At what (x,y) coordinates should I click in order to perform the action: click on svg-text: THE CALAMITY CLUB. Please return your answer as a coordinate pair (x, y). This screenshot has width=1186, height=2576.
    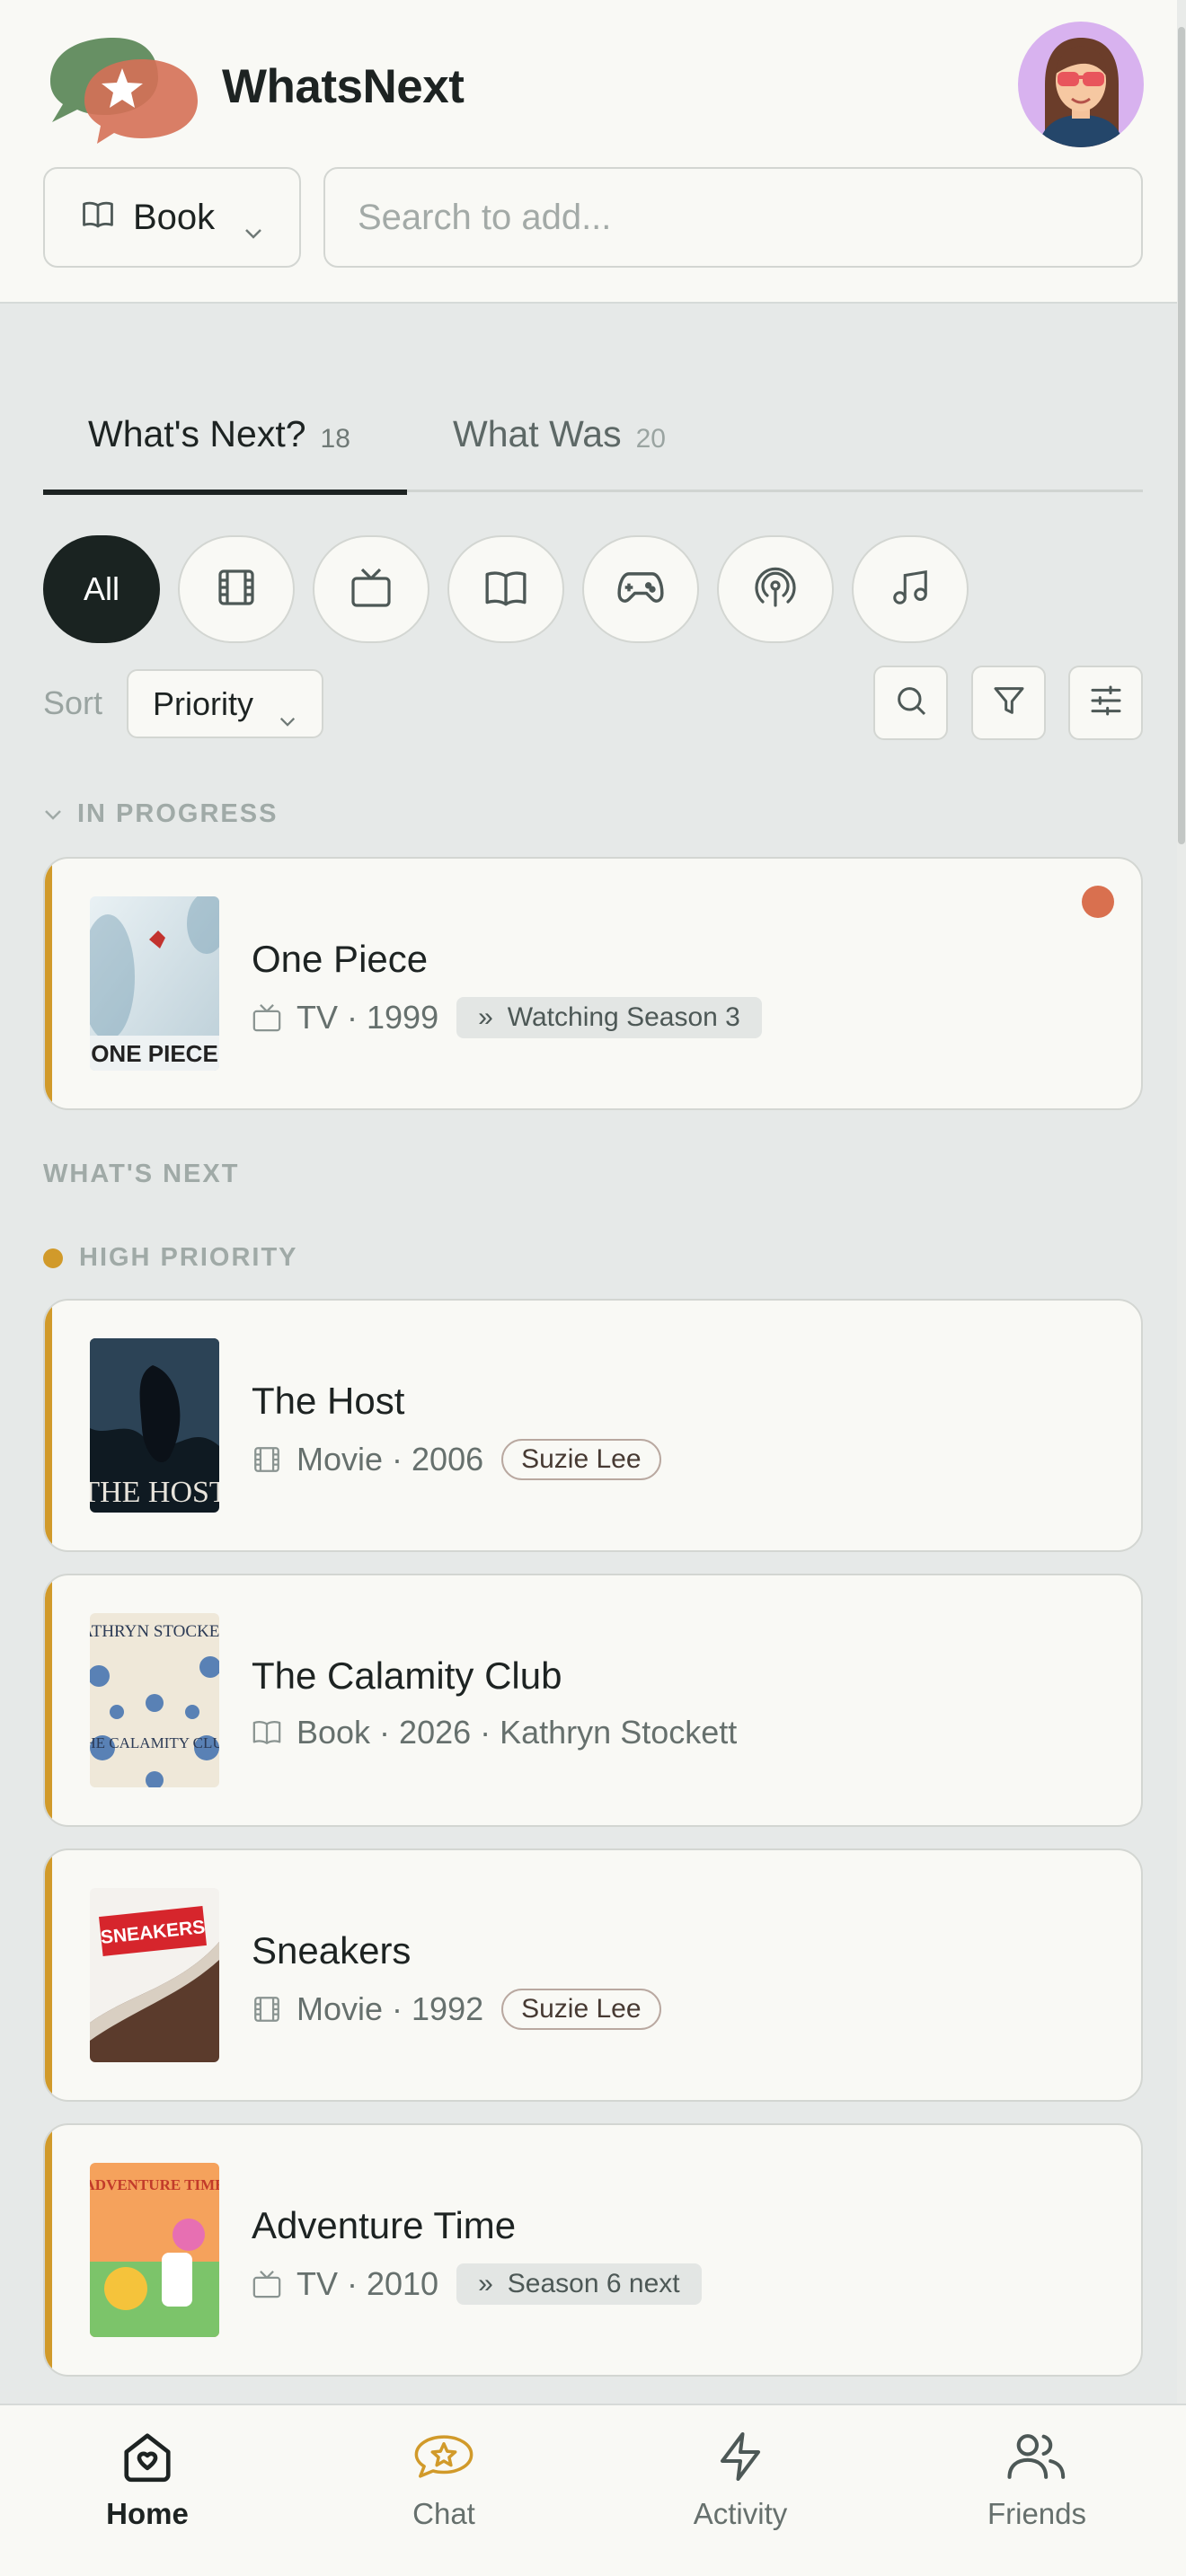
    Looking at the image, I should click on (154, 1742).